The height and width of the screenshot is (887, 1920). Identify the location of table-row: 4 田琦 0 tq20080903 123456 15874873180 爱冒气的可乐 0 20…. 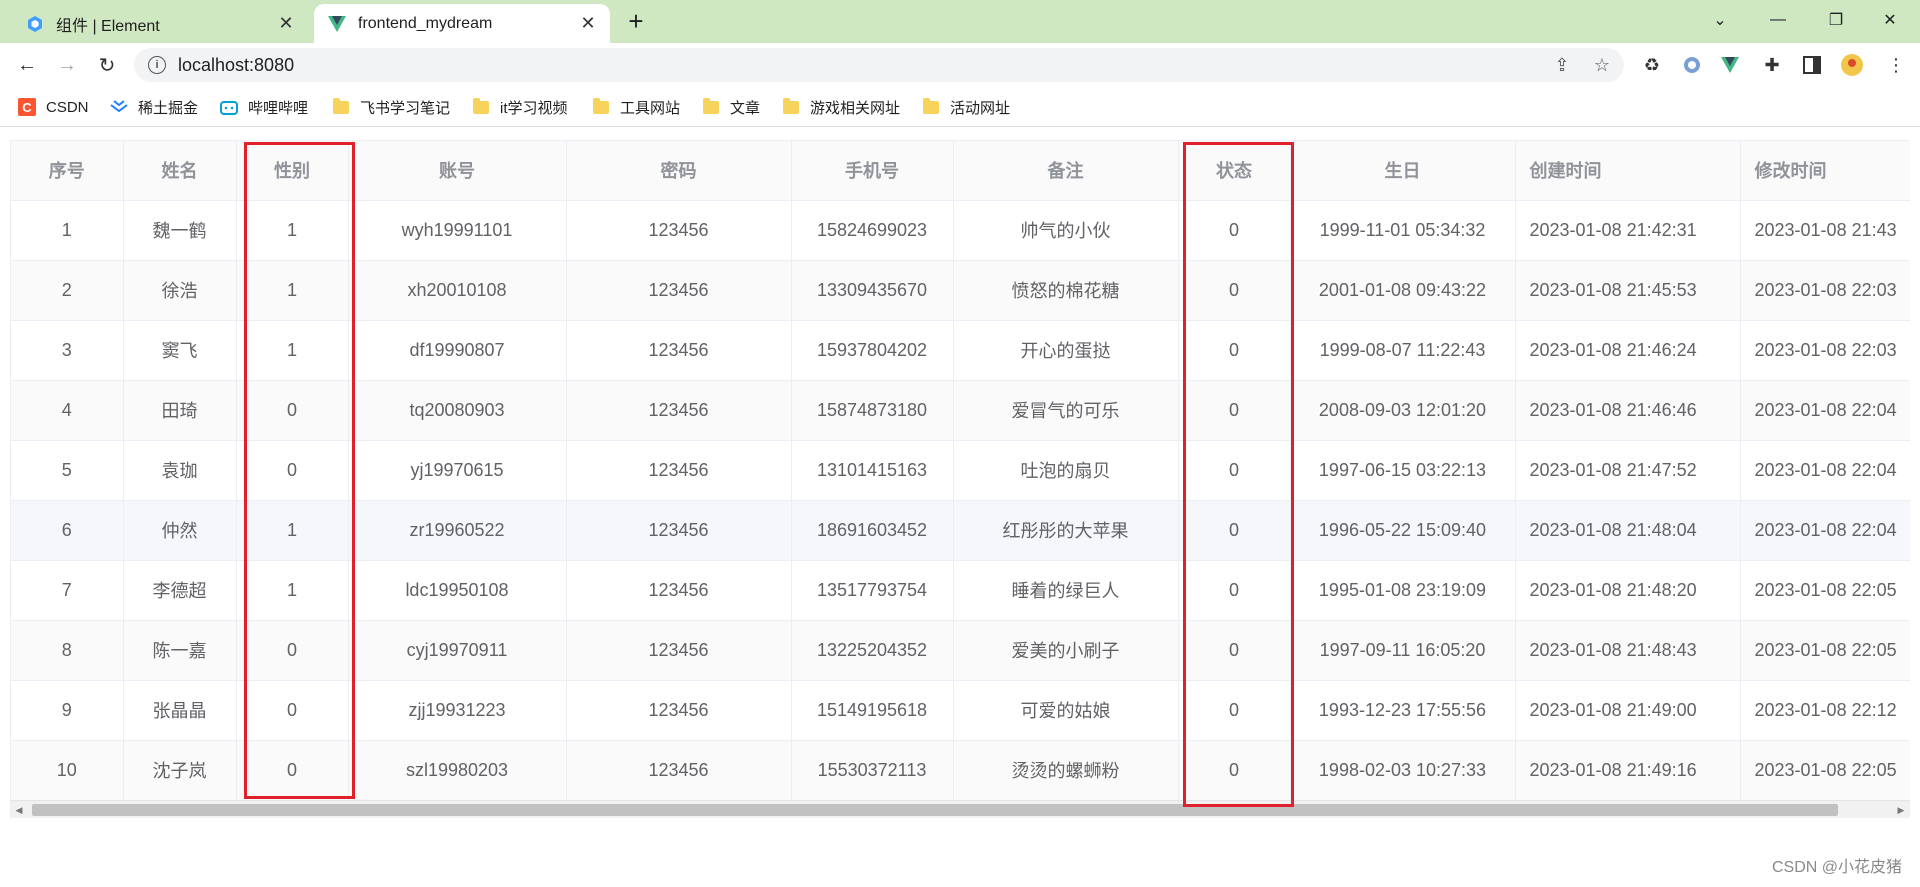
(960, 410).